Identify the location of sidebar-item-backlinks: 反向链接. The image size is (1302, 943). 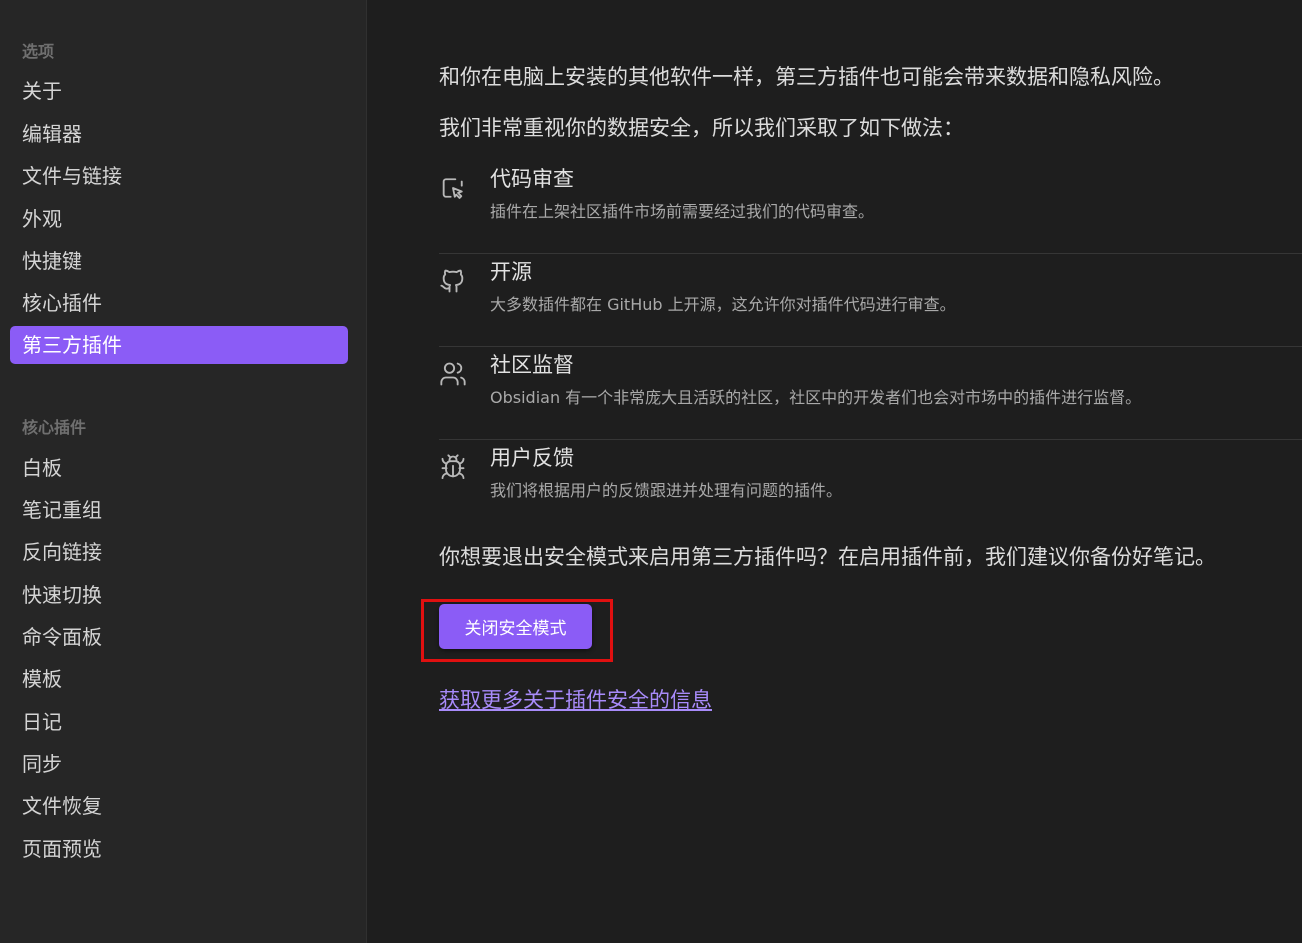
(179, 552).